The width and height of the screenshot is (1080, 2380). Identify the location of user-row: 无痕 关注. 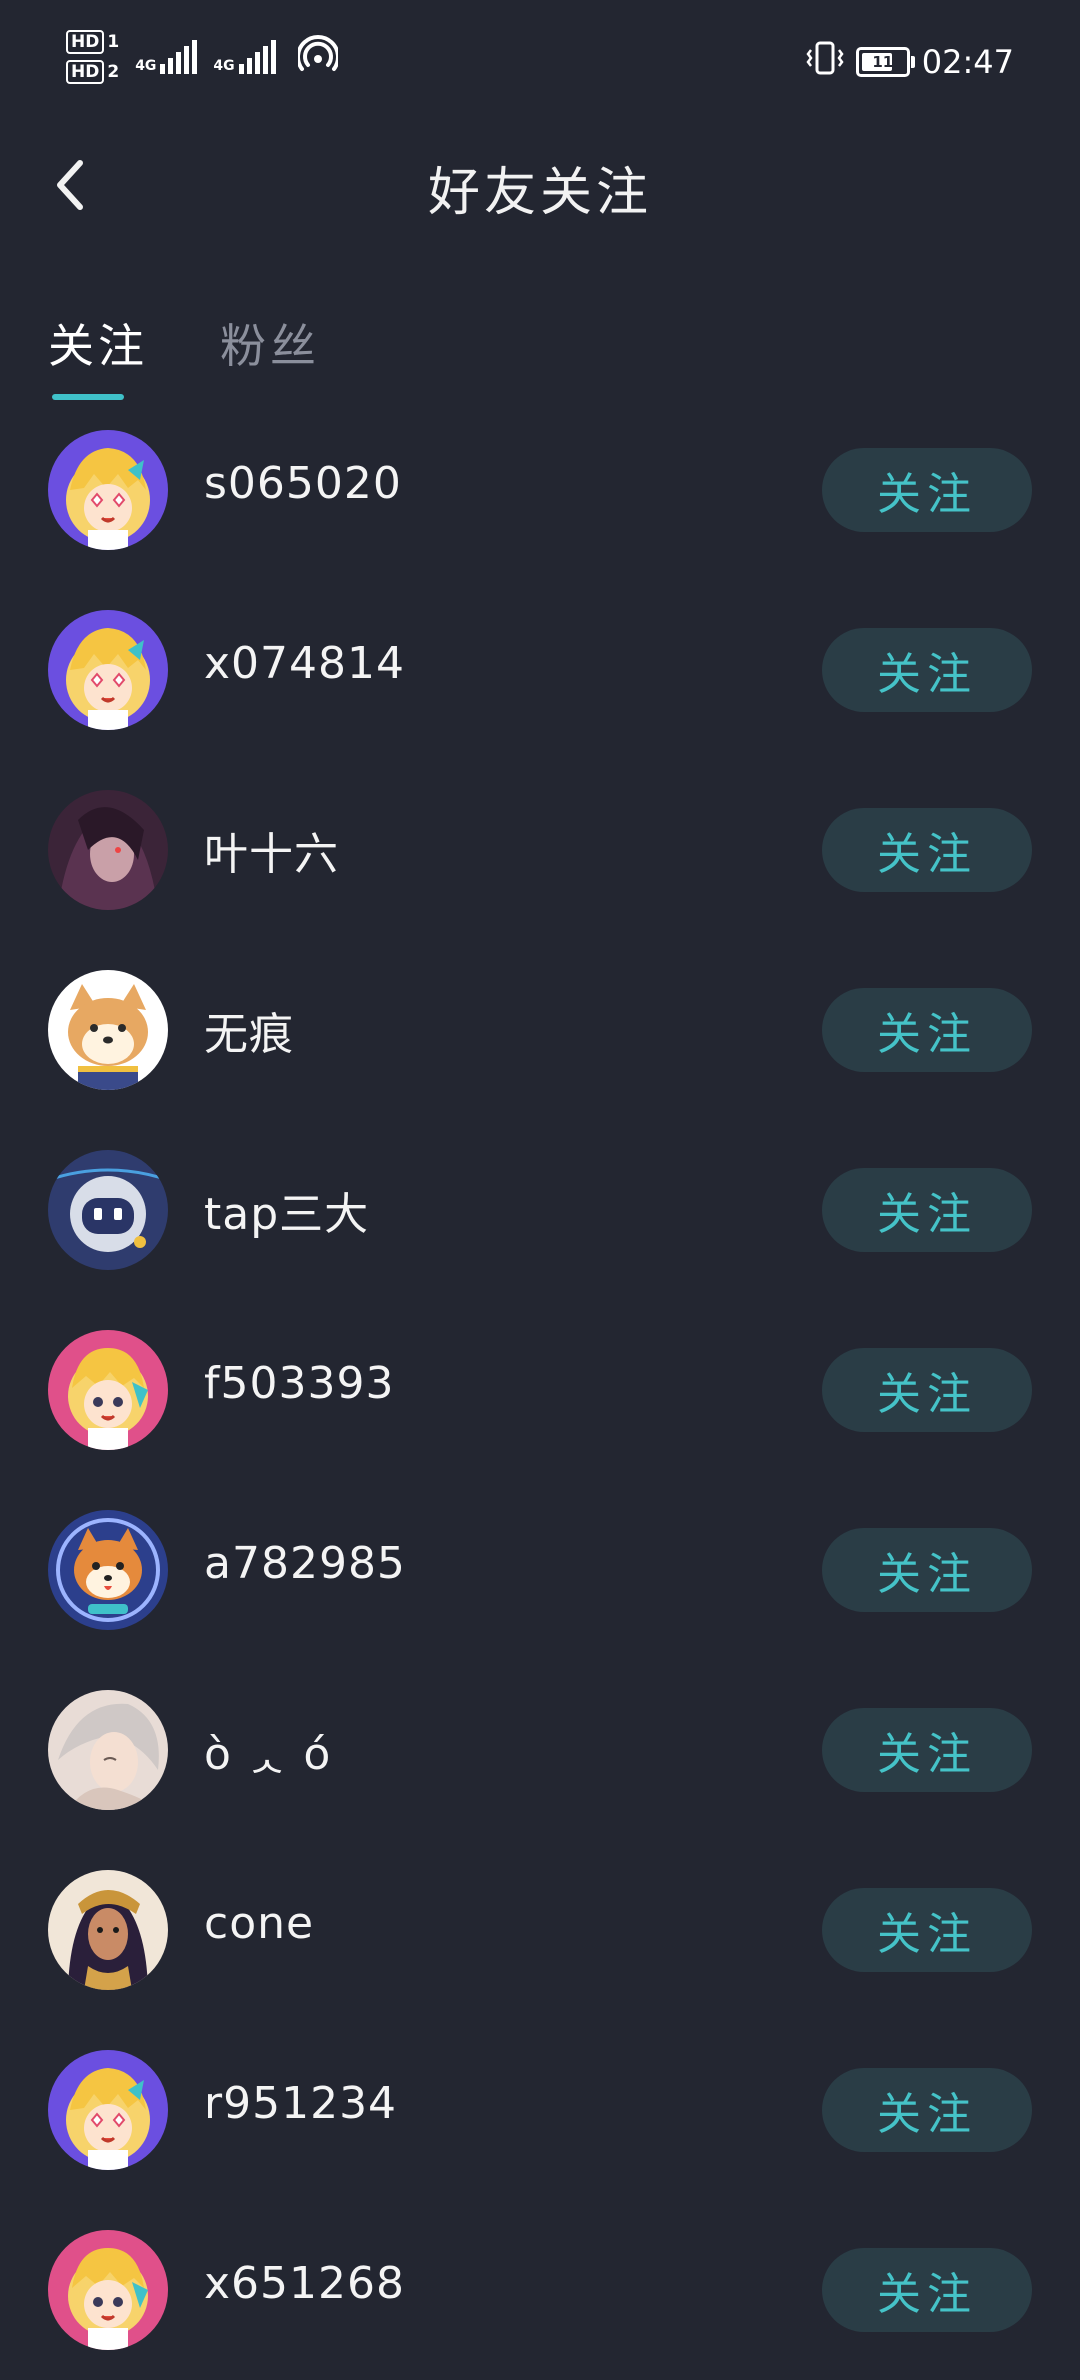
(540, 1030).